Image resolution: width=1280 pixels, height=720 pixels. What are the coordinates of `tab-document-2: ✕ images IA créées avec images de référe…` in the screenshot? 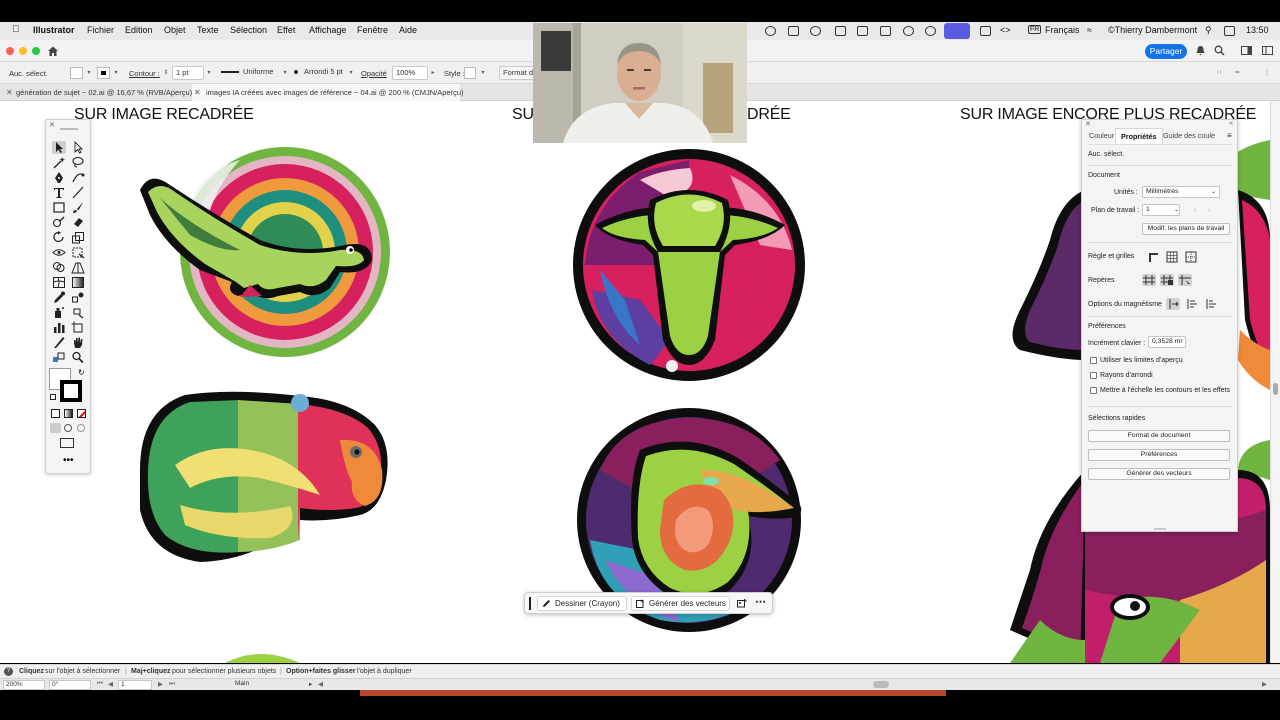 It's located at (328, 92).